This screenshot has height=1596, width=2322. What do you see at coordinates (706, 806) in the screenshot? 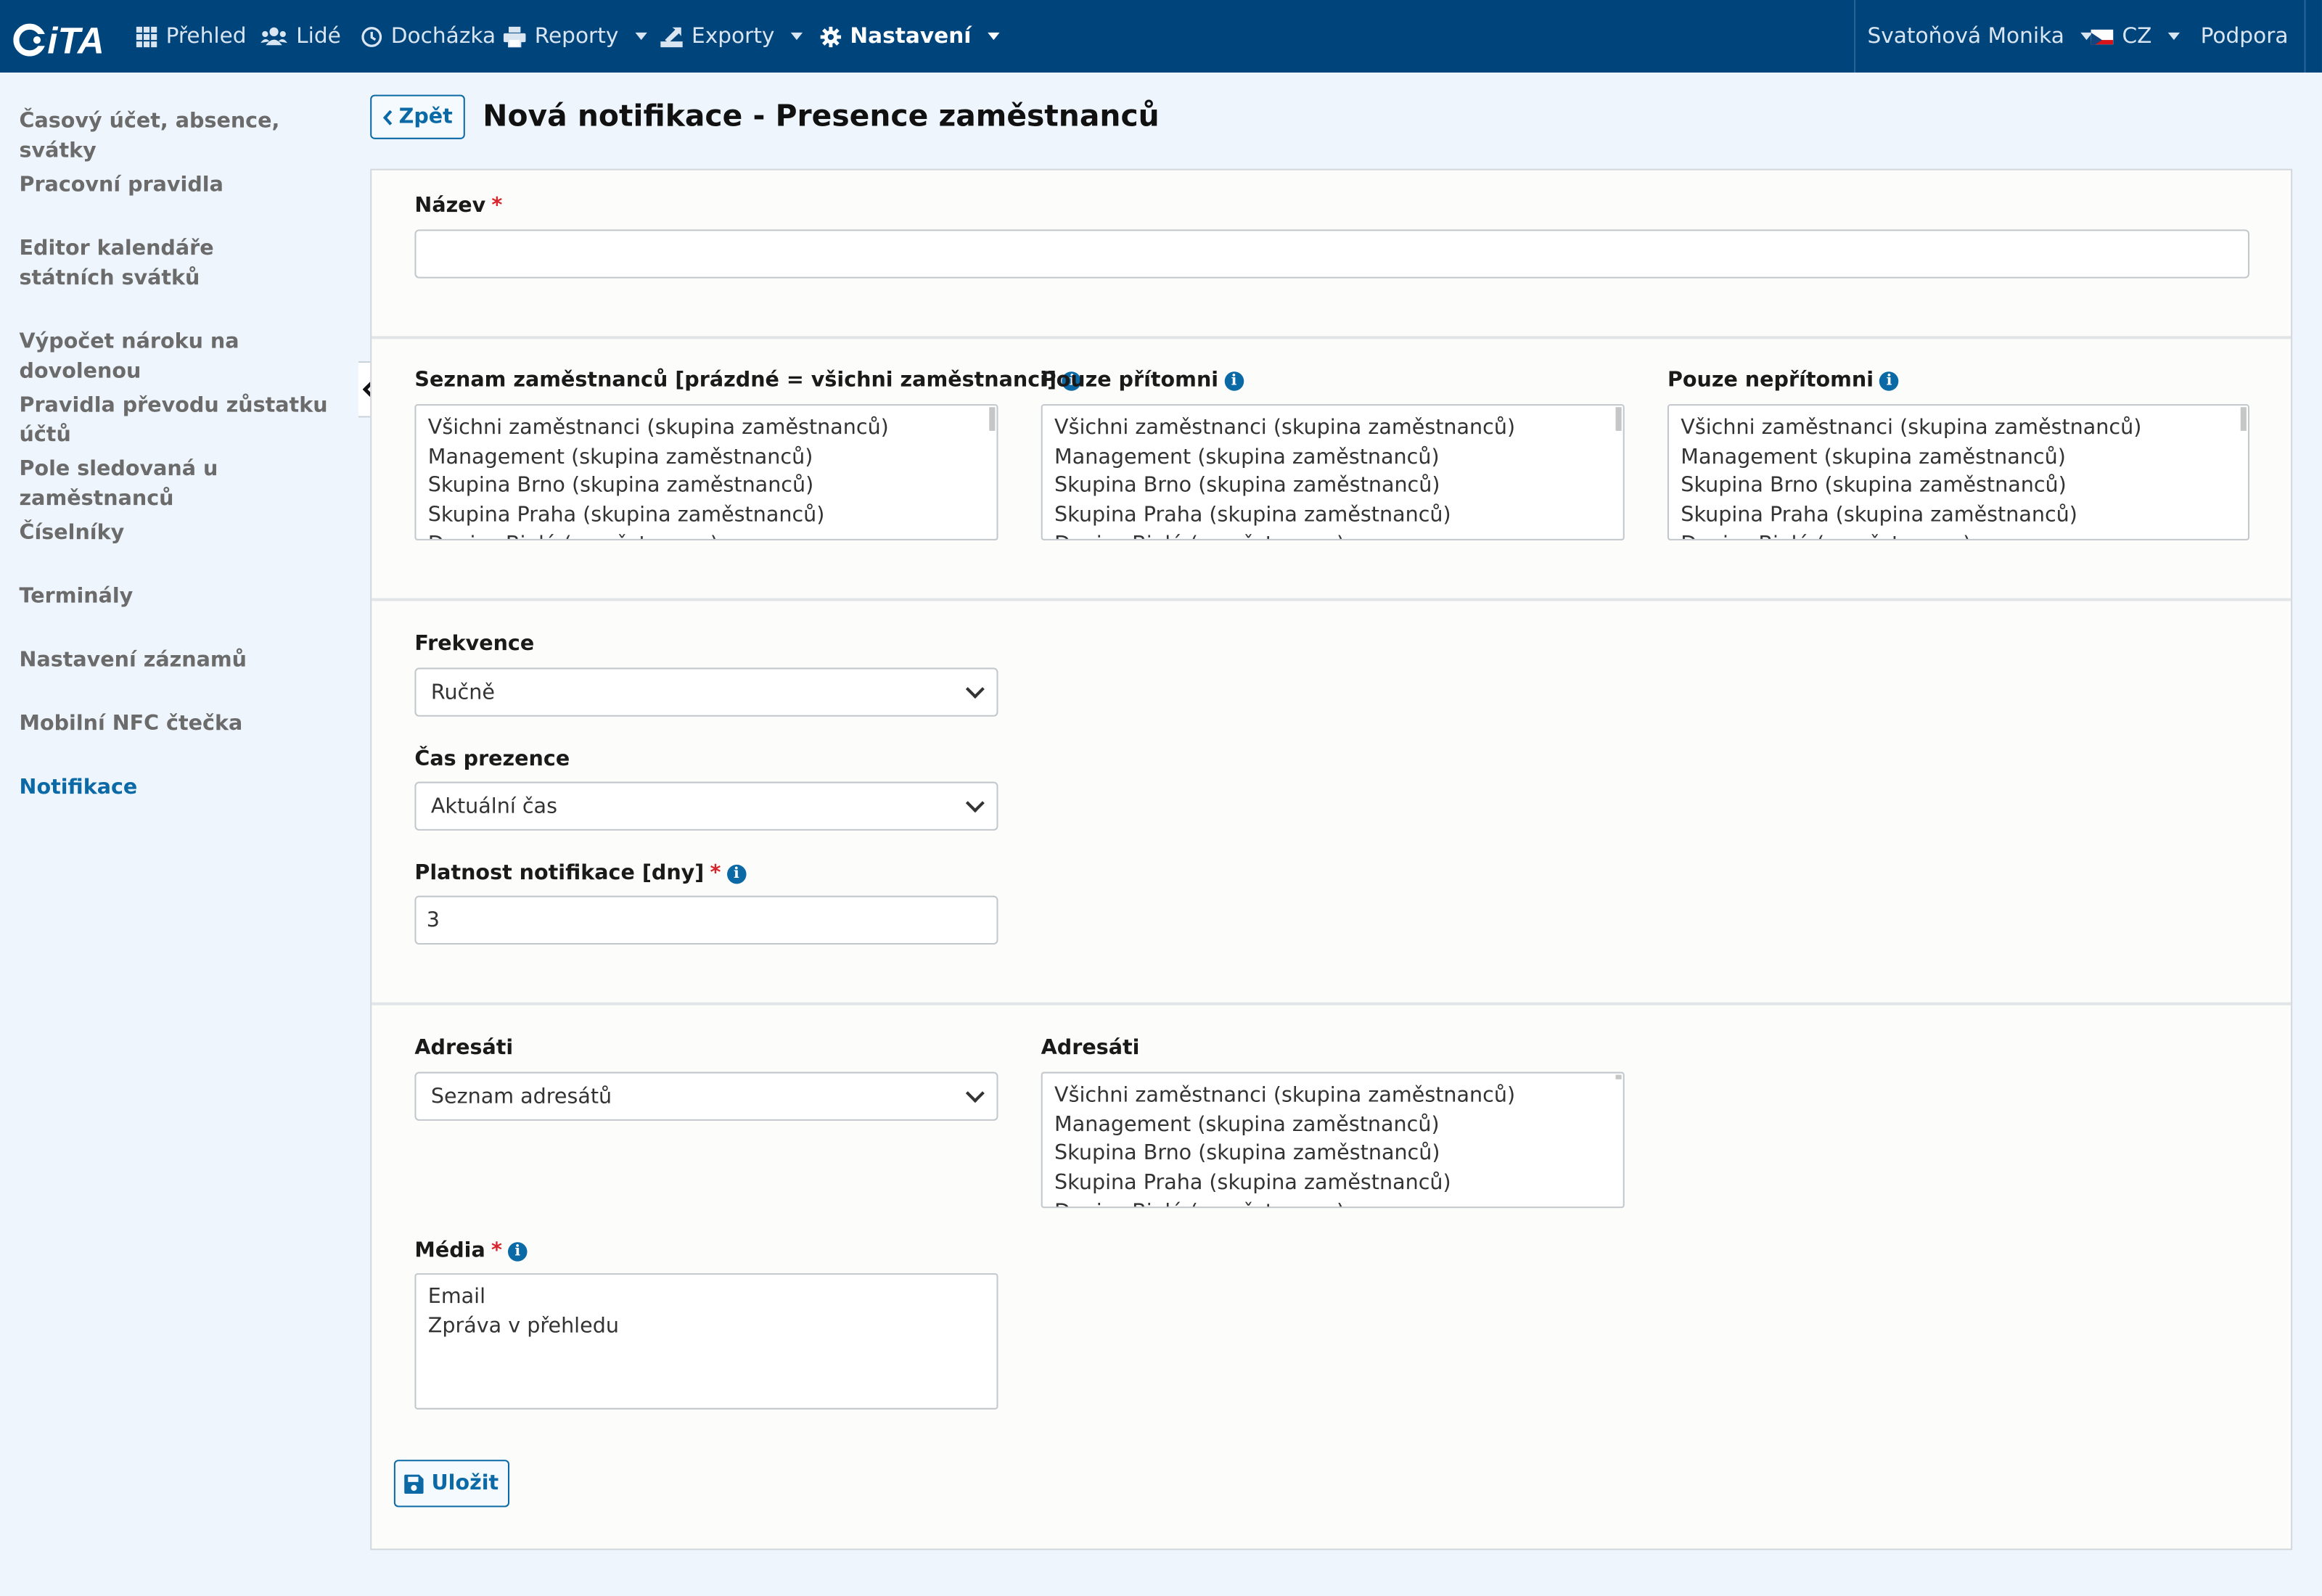
I see `presence-time-select: Aktuální čas` at bounding box center [706, 806].